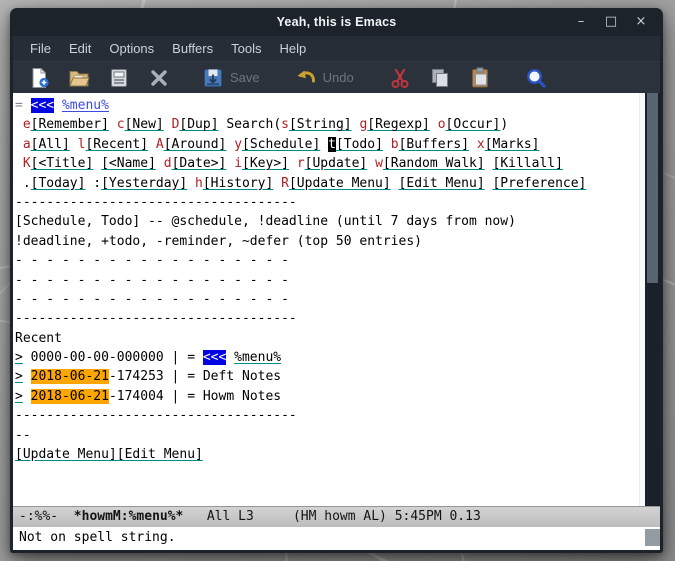  I want to click on menu-link: [Preference], so click(539, 183).